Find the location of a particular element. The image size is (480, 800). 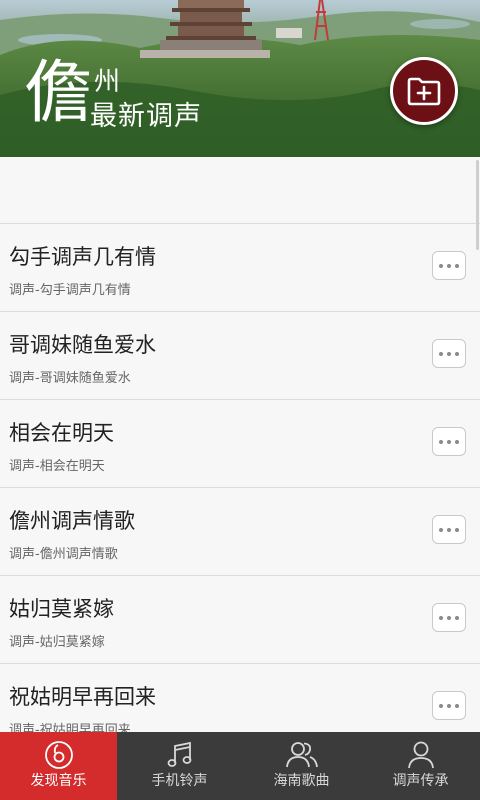

tab-label: 海南歌曲 is located at coordinates (301, 781).